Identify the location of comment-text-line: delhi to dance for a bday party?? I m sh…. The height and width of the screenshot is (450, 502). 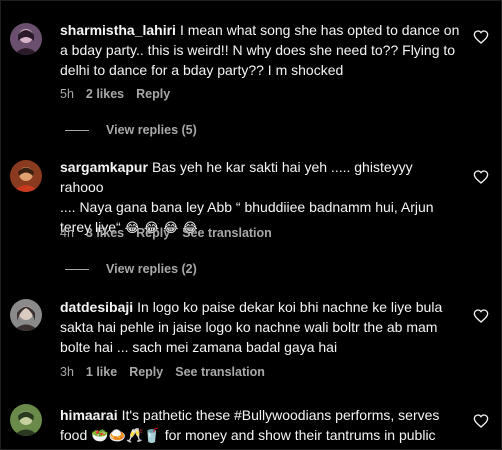
(202, 70).